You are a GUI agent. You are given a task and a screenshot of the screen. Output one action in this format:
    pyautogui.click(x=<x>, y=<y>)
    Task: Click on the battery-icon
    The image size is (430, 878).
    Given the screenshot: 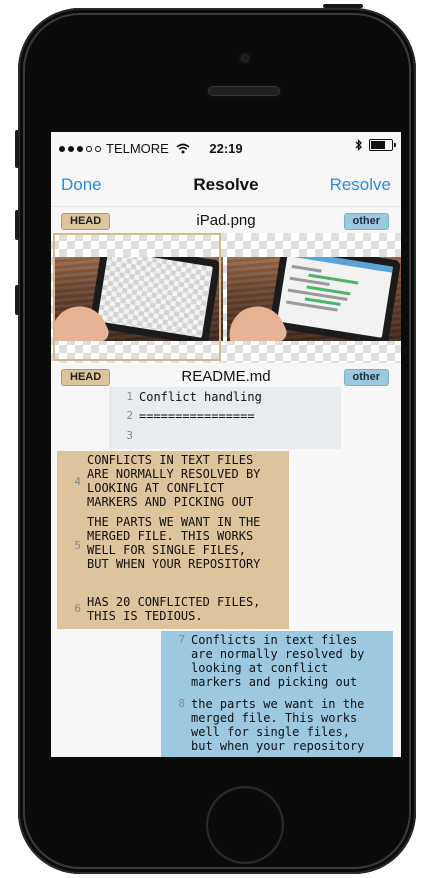 What is the action you would take?
    pyautogui.click(x=382, y=145)
    